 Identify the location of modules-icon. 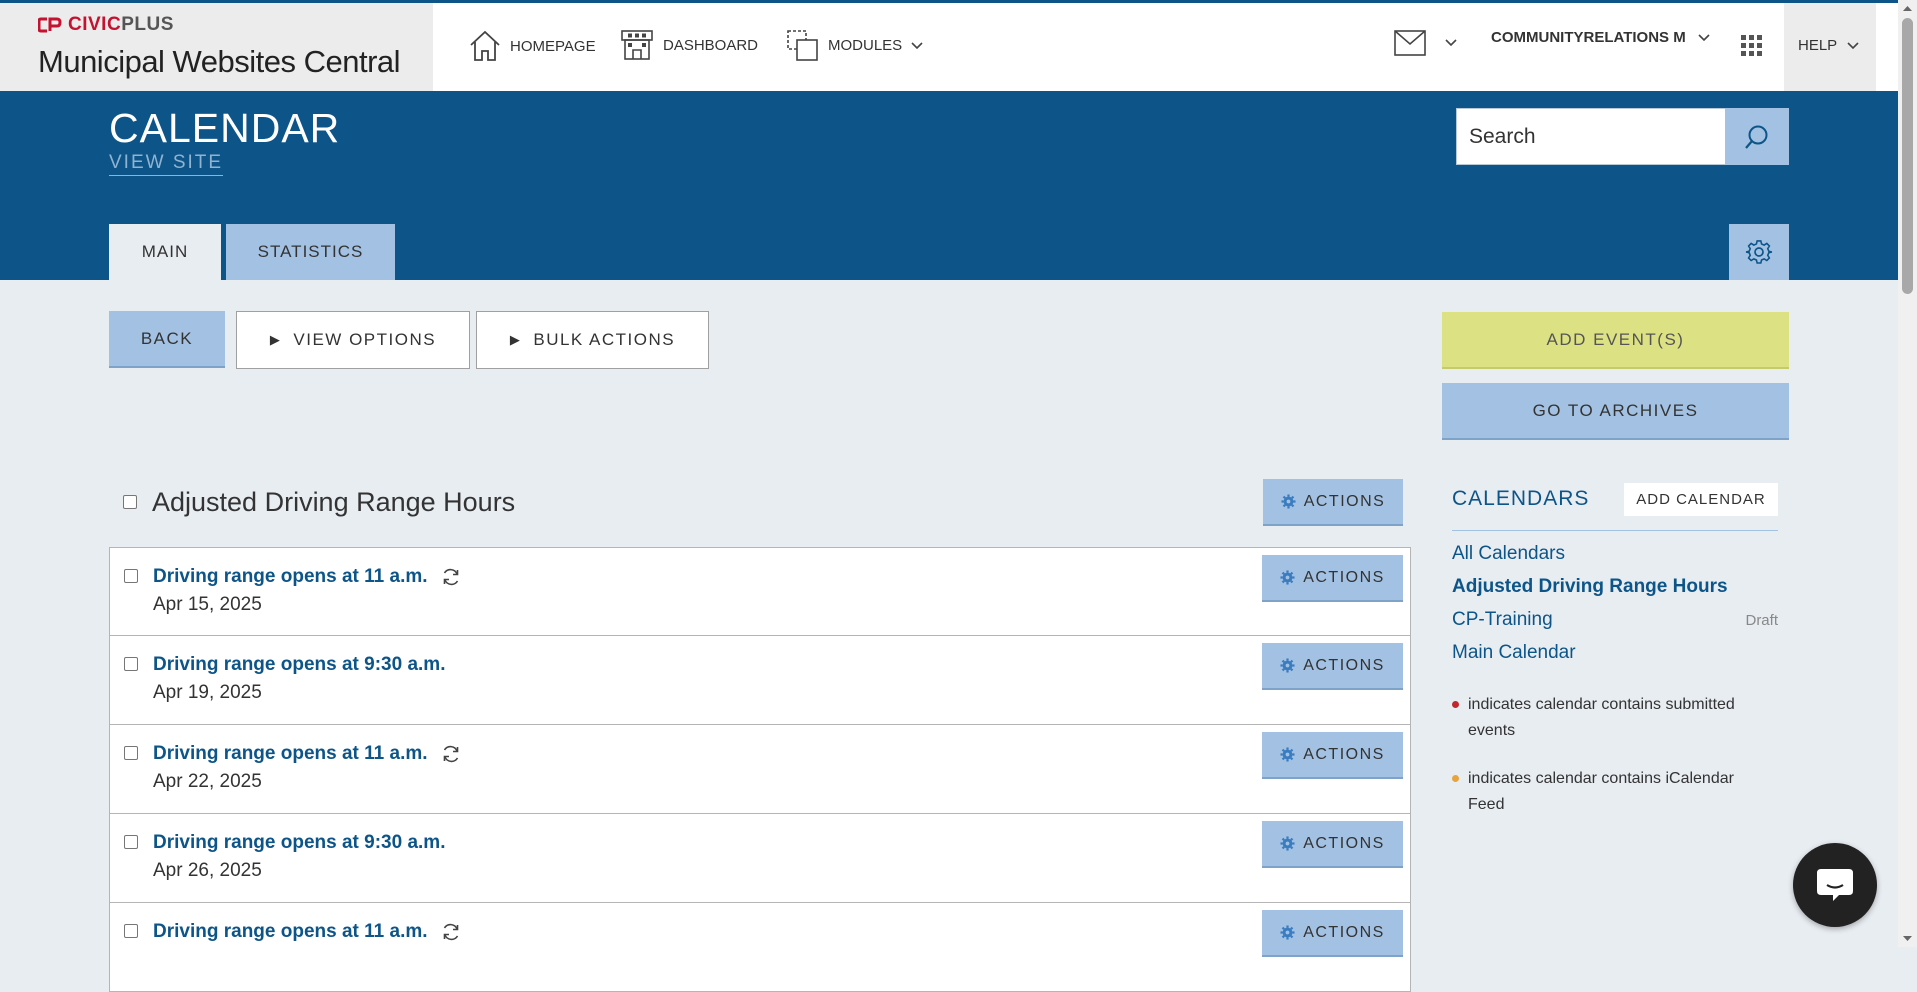
(802, 45).